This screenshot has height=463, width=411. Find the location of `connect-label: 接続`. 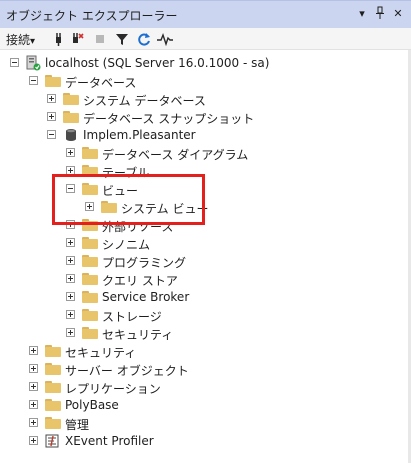

connect-label: 接続 is located at coordinates (18, 40).